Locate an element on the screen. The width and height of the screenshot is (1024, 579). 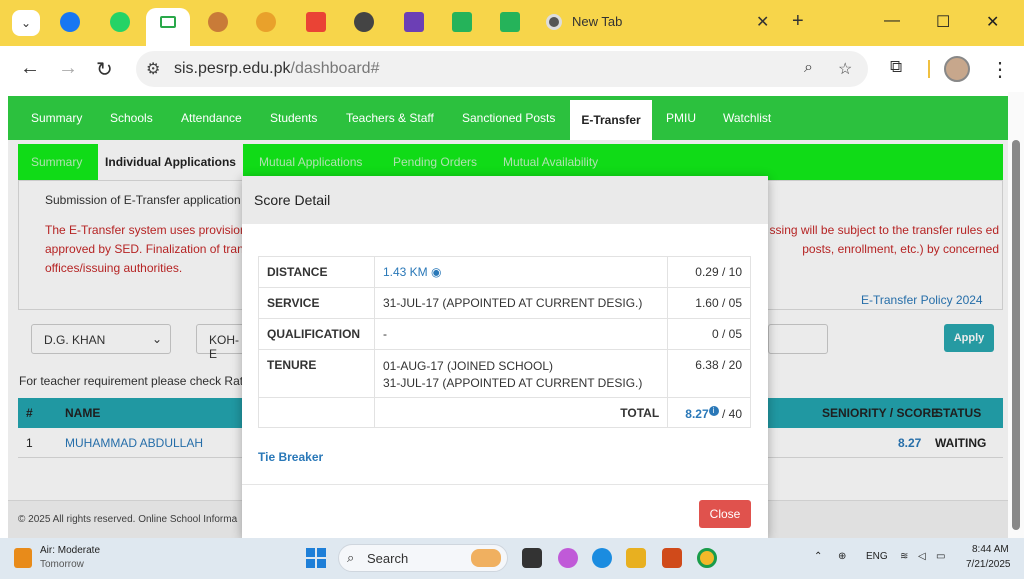
close-button: Close is located at coordinates (725, 514).